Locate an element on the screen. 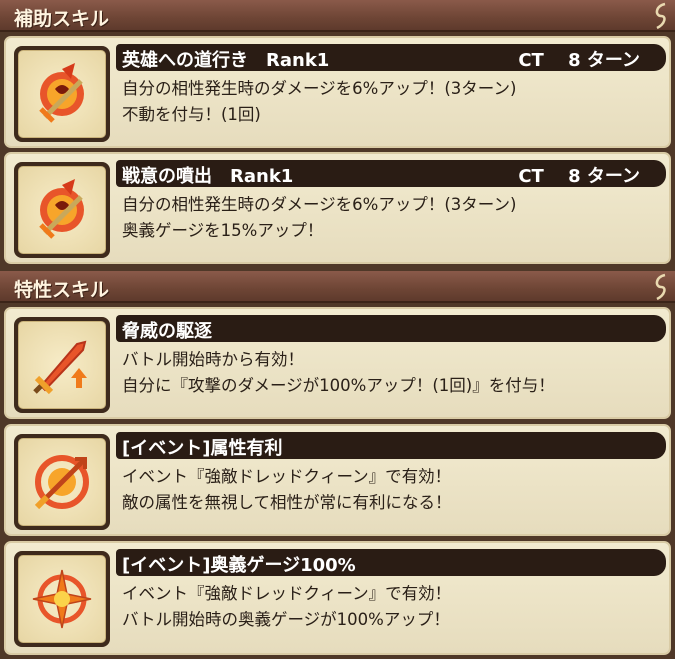 The width and height of the screenshot is (675, 659). skill-name-bar: 英雄への道行き Rank1 CT 8 ターン is located at coordinates (391, 57).